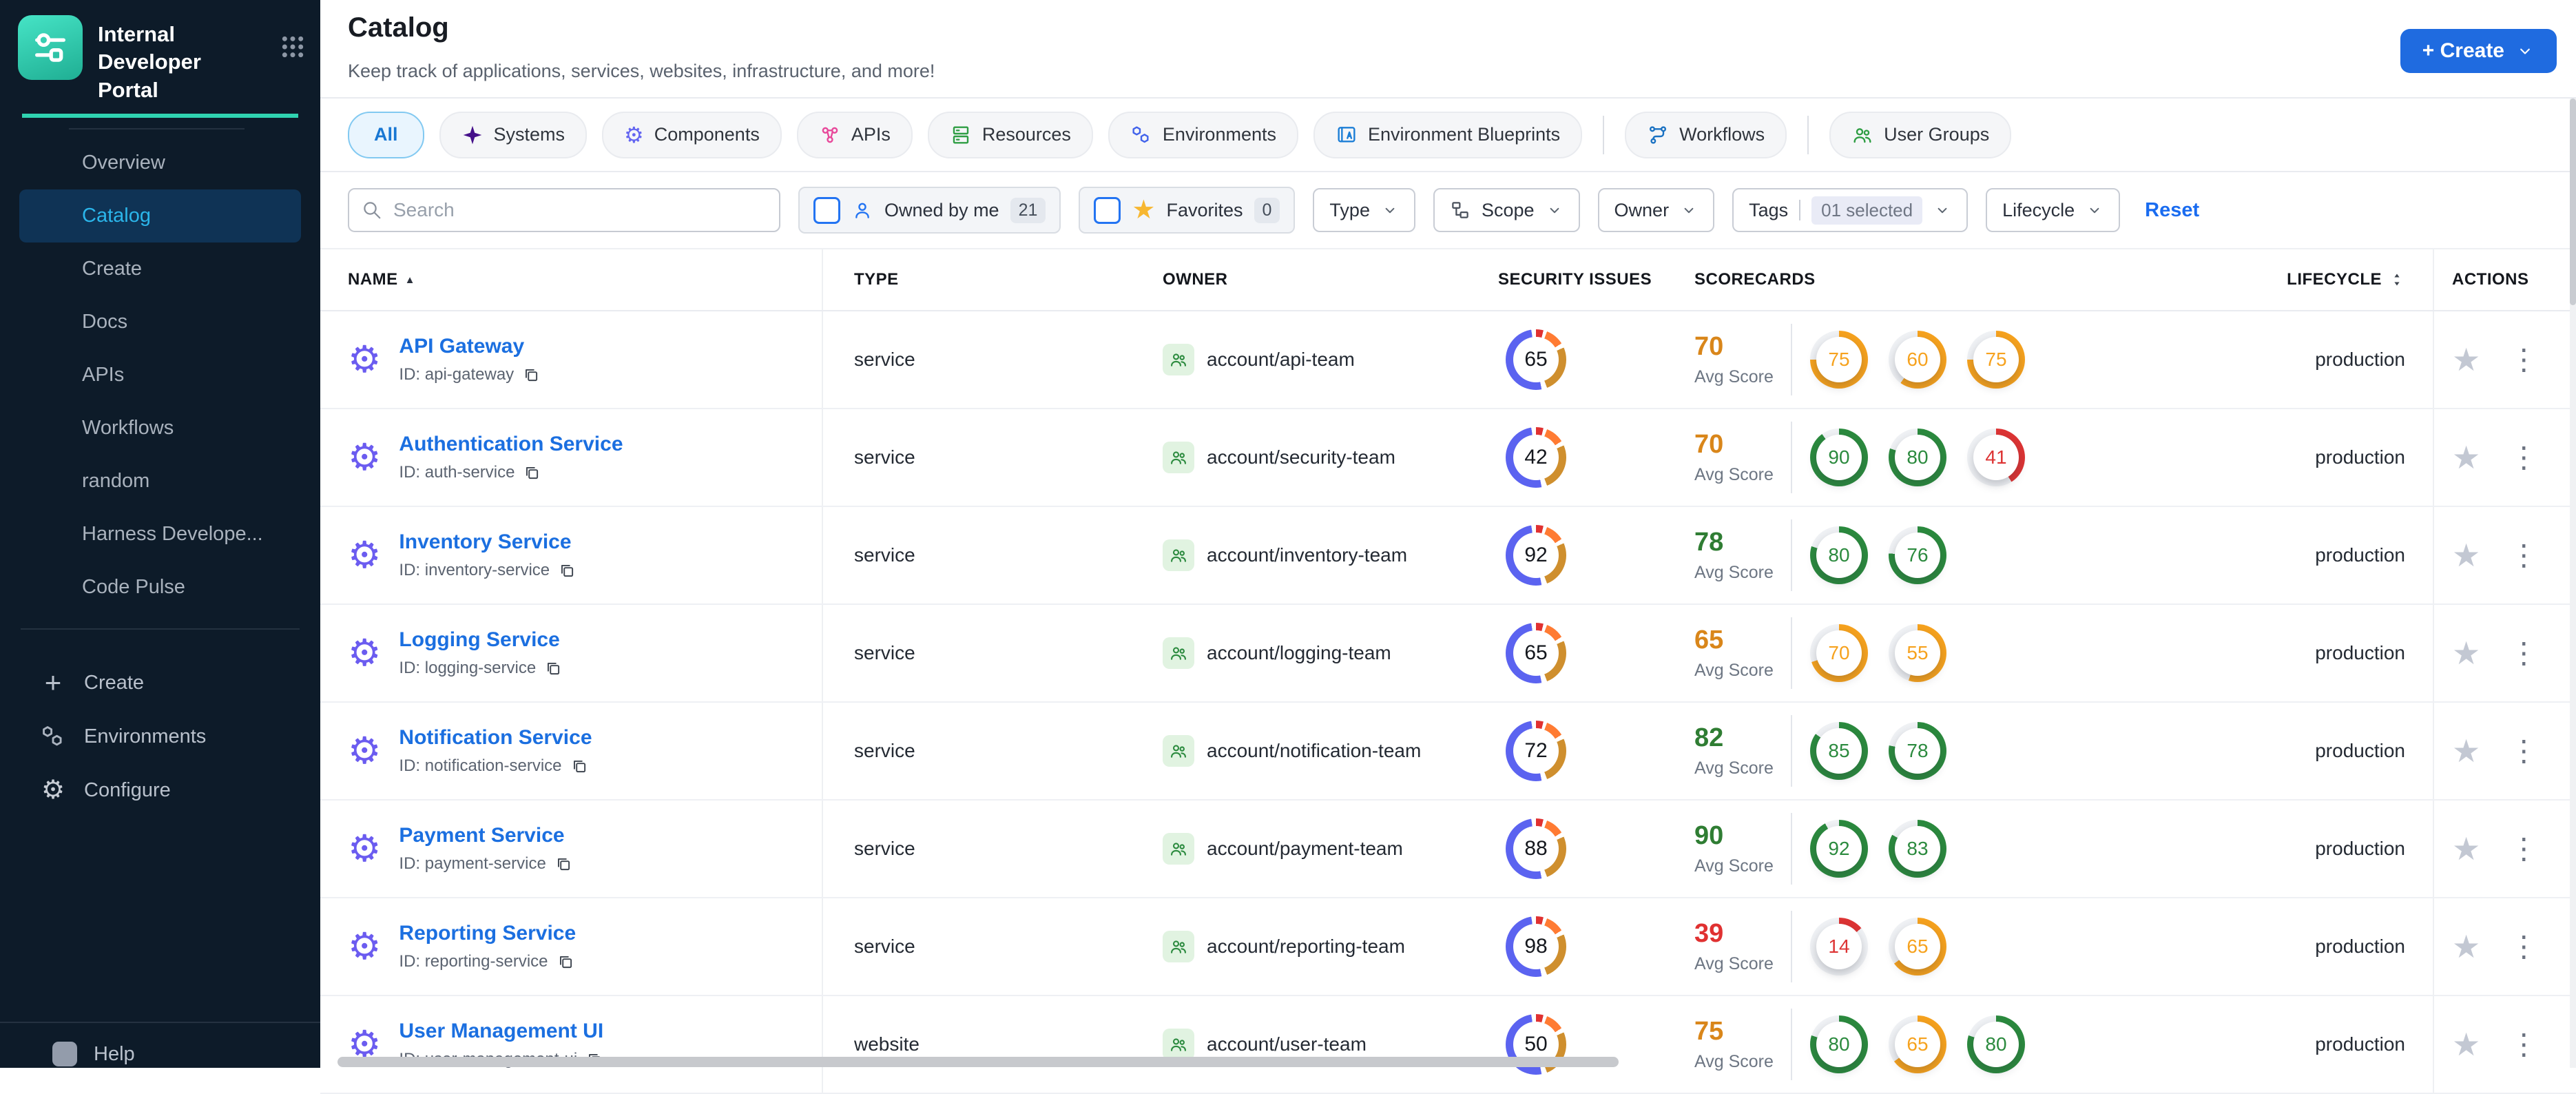  Describe the element at coordinates (579, 210) in the screenshot. I see `search-input` at that location.